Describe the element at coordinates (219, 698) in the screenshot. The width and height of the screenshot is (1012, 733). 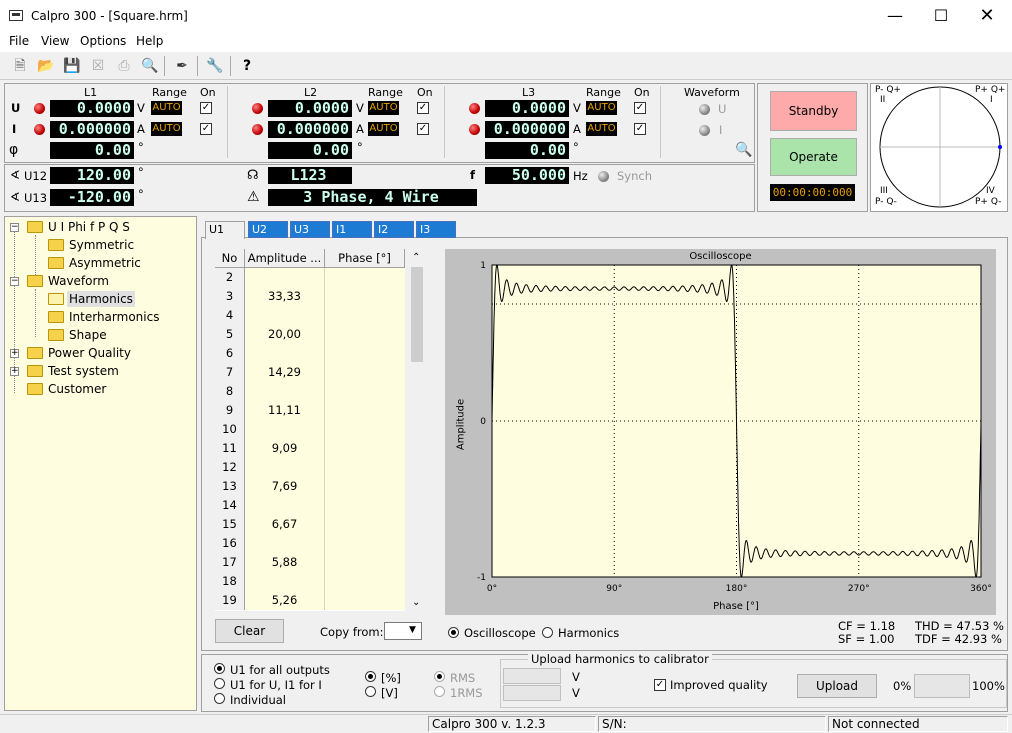
I see `individual-radio` at that location.